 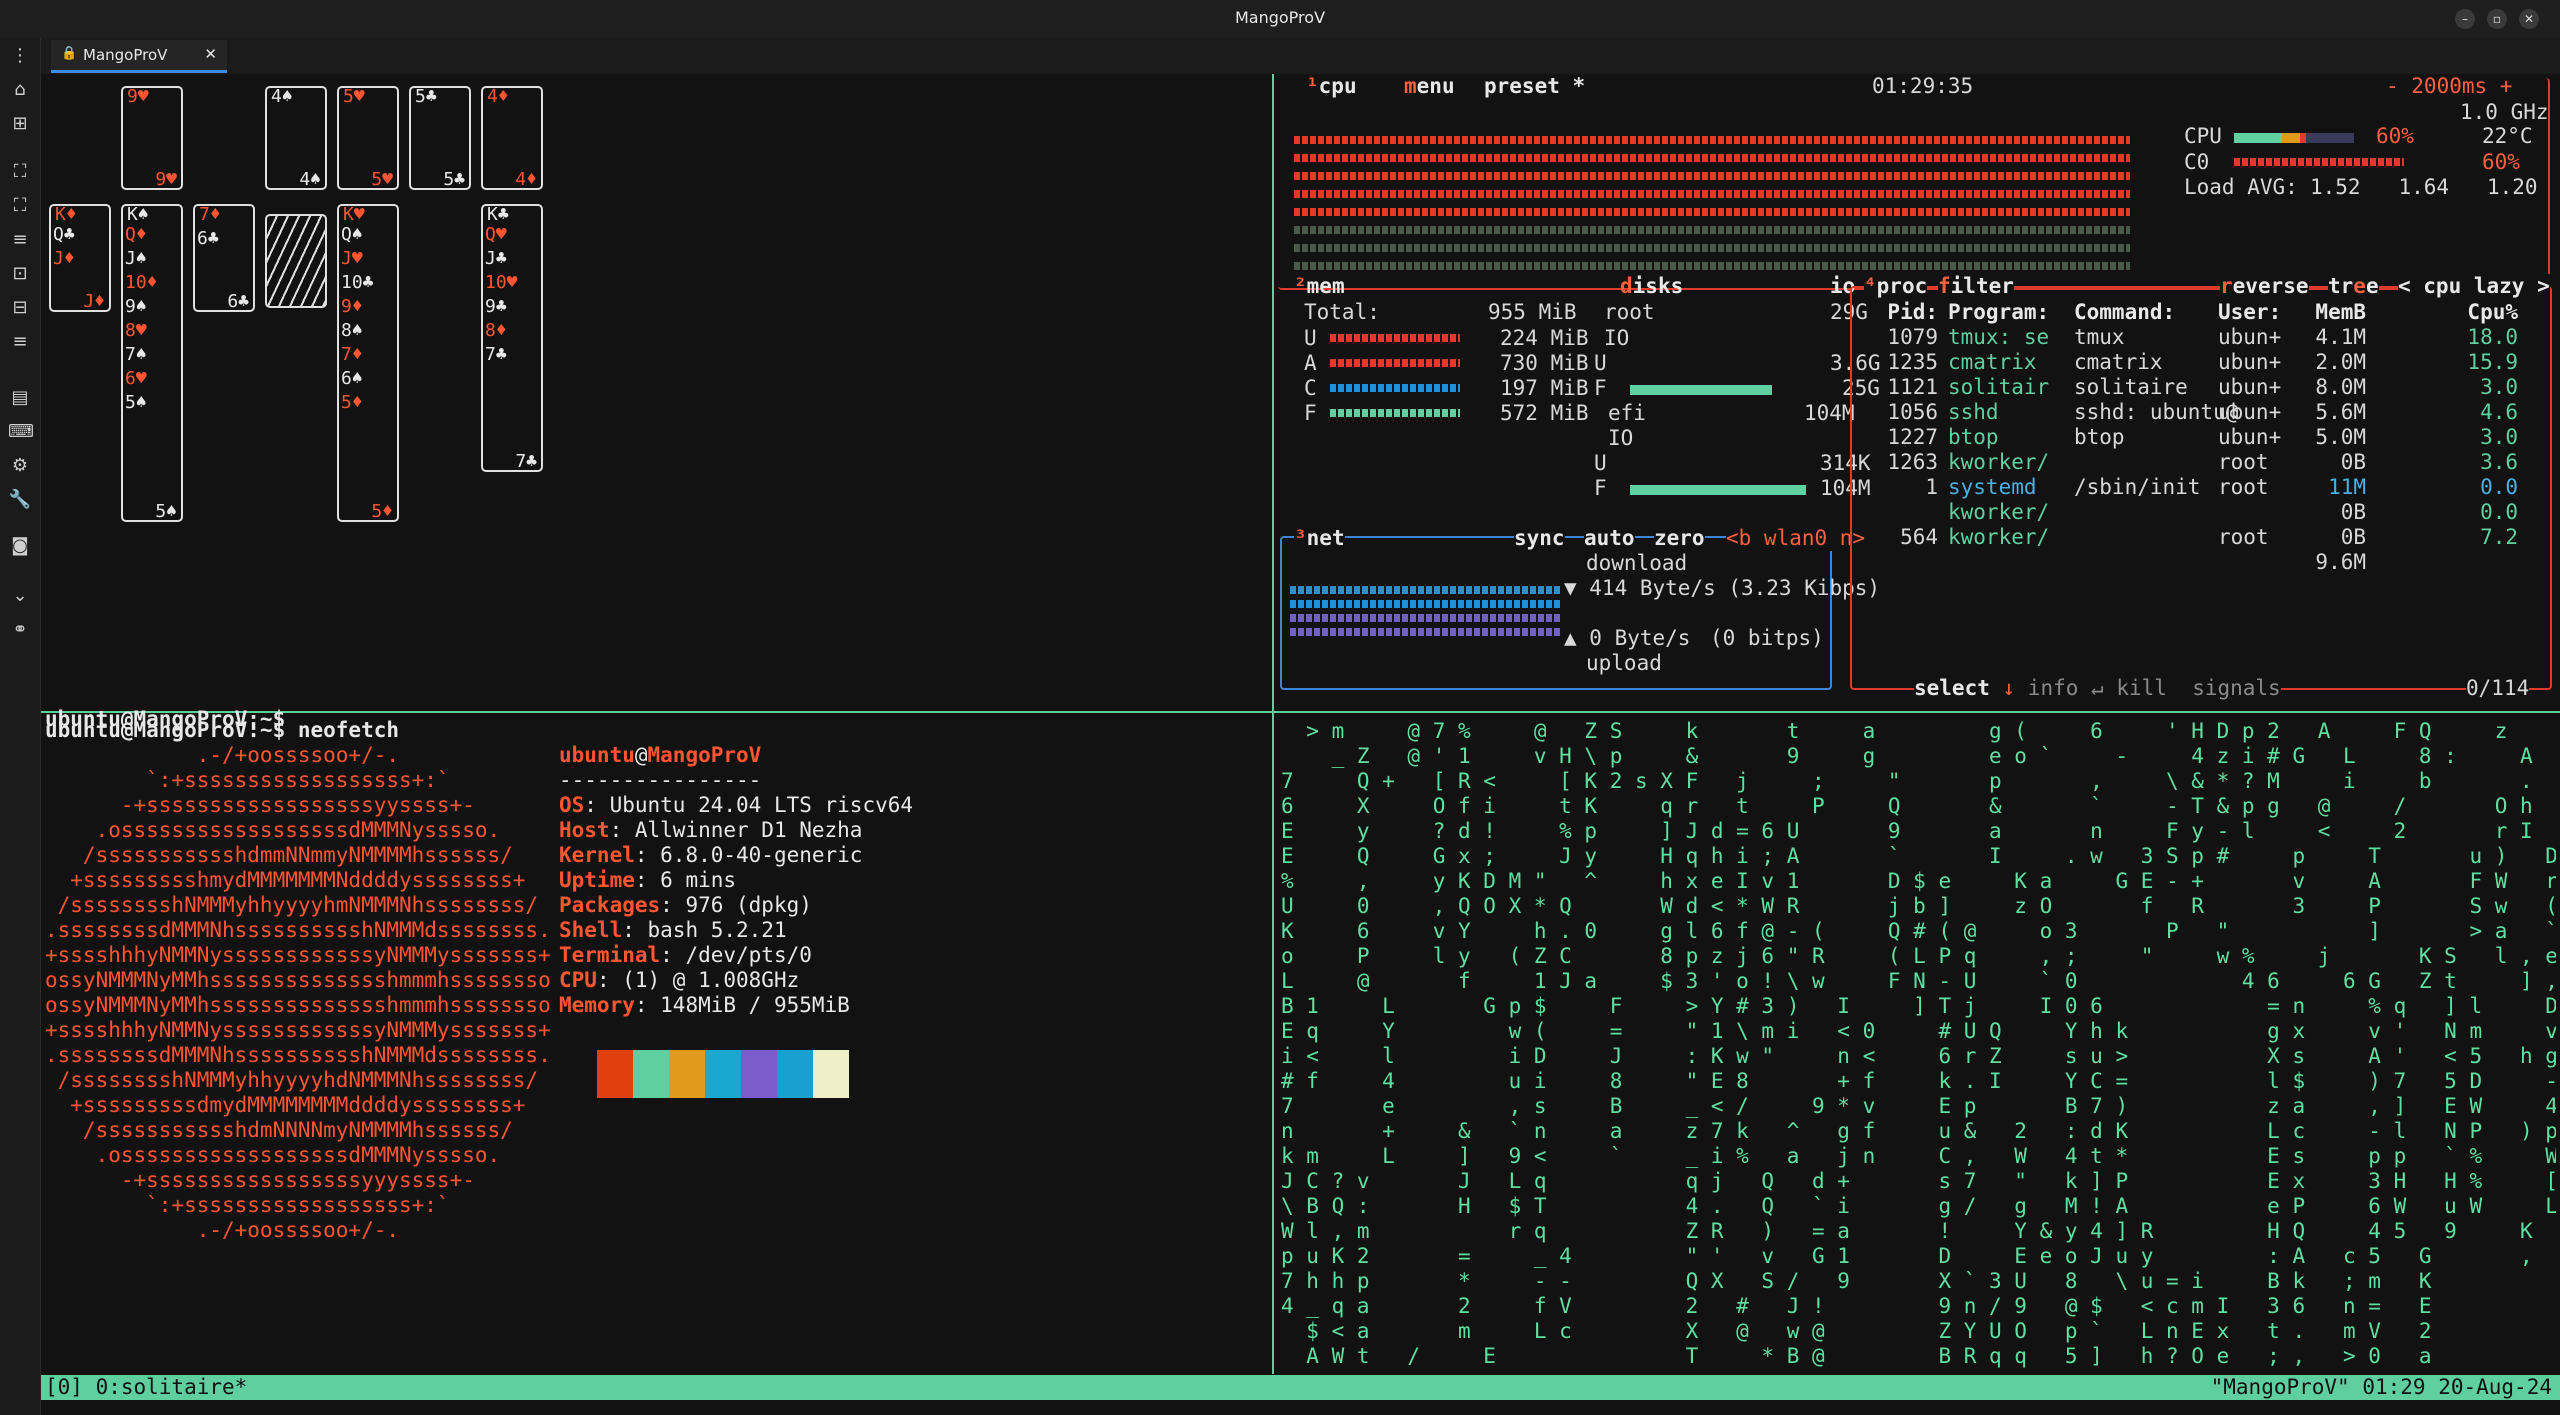 What do you see at coordinates (139, 56) in the screenshot?
I see `tab-mangoprov: 🔒 MangoProV ✕` at bounding box center [139, 56].